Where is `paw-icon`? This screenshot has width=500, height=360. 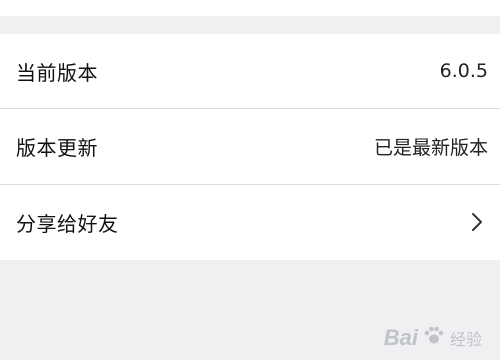 paw-icon is located at coordinates (434, 338).